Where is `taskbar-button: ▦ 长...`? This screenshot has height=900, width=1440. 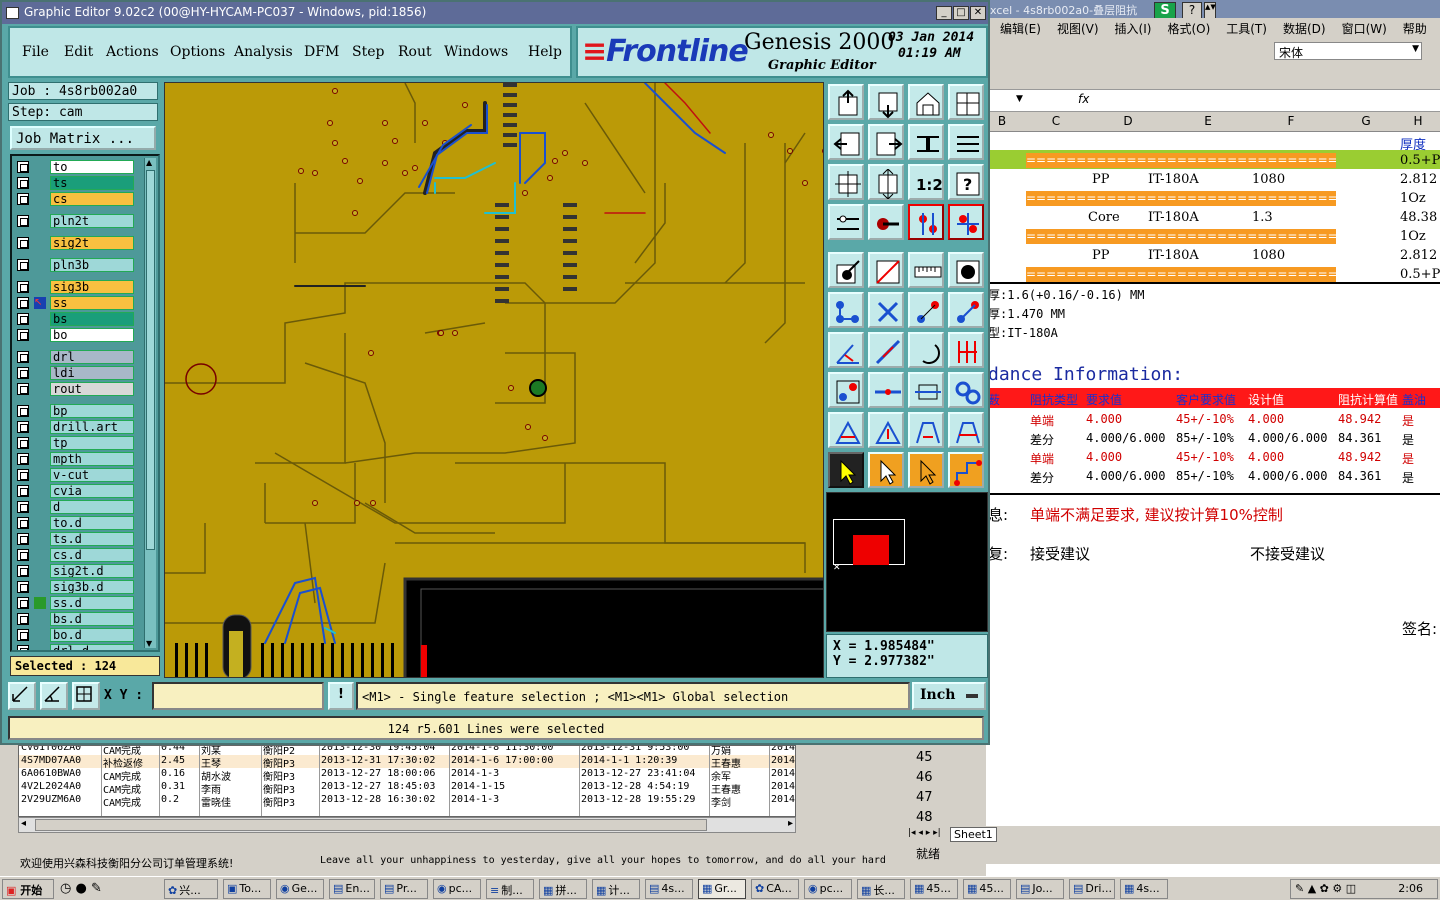 taskbar-button: ▦ 长... is located at coordinates (881, 889).